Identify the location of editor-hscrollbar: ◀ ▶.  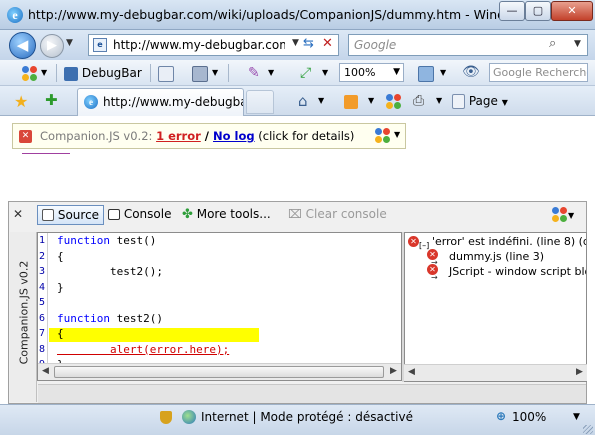
(219, 371).